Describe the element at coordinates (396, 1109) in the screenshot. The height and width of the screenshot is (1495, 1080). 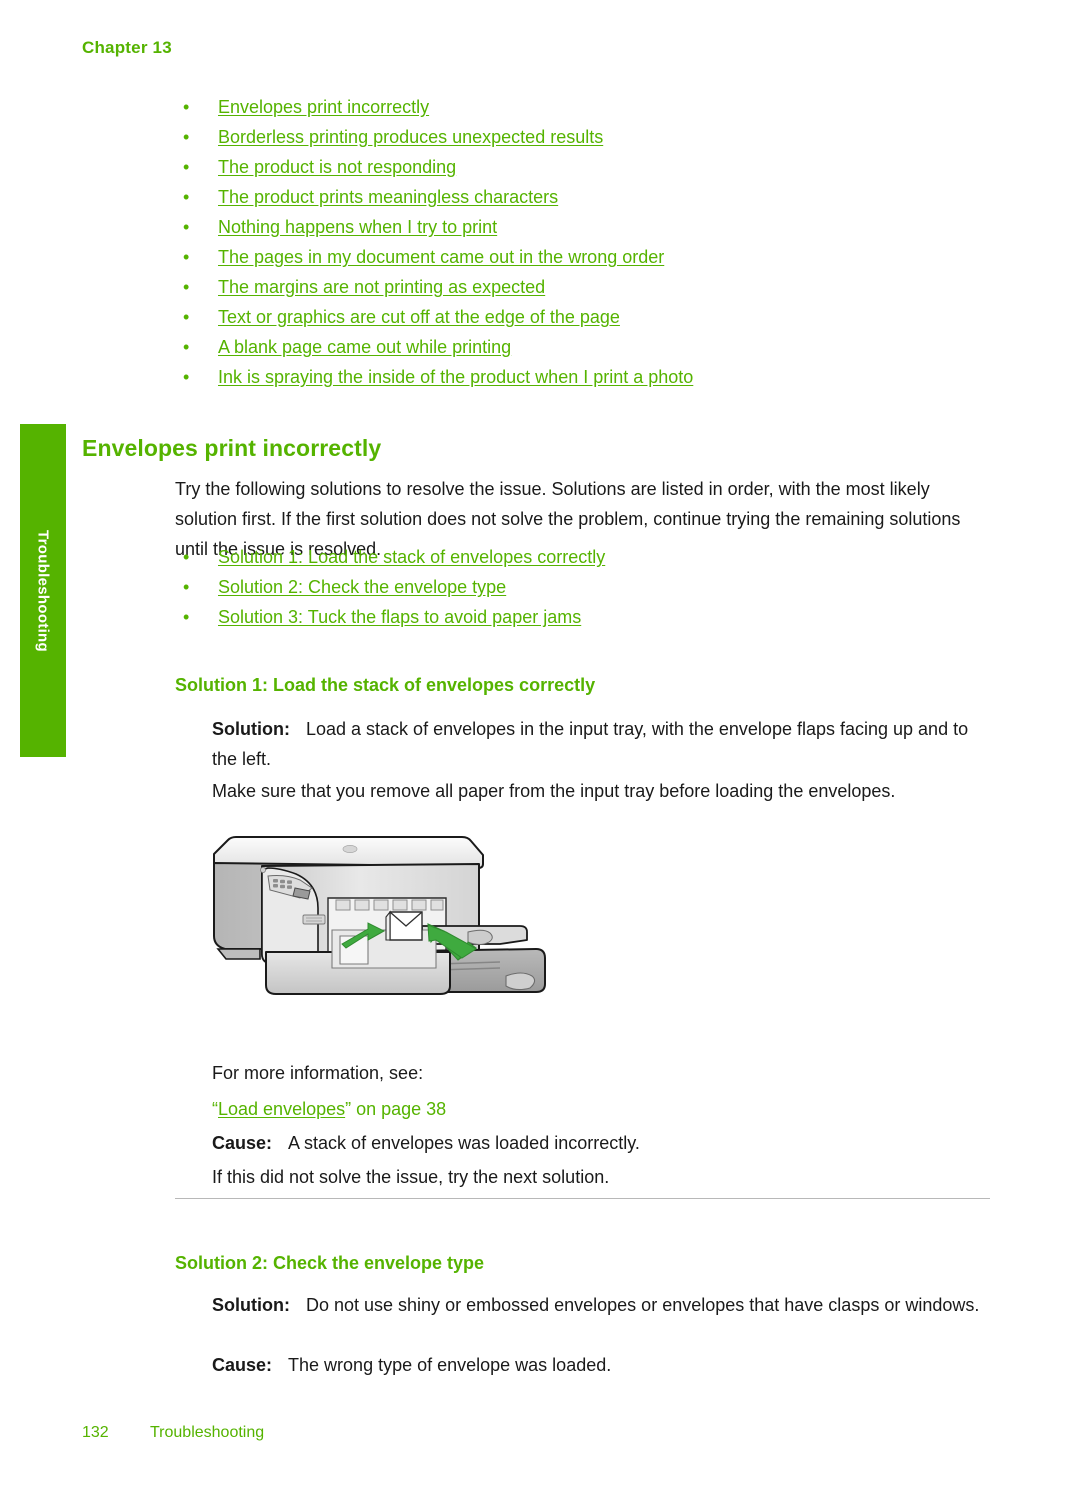
I see `cross-reference-suffix: ” on page 38` at that location.